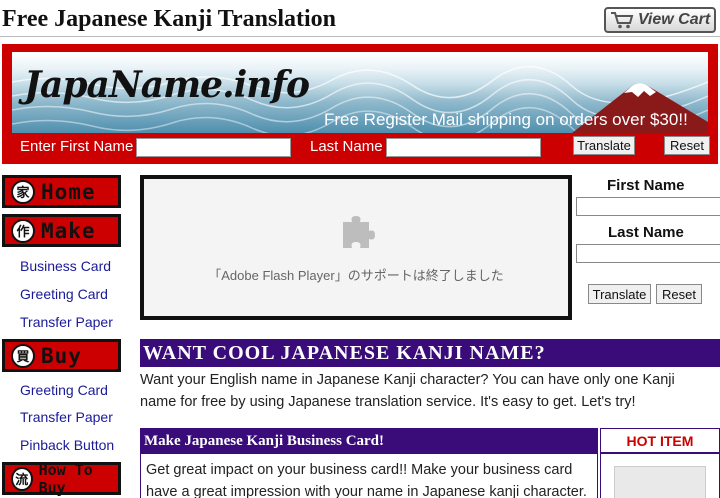  Describe the element at coordinates (67, 445) in the screenshot. I see `nav-link-buy-pinback-button: Pinback Button` at that location.